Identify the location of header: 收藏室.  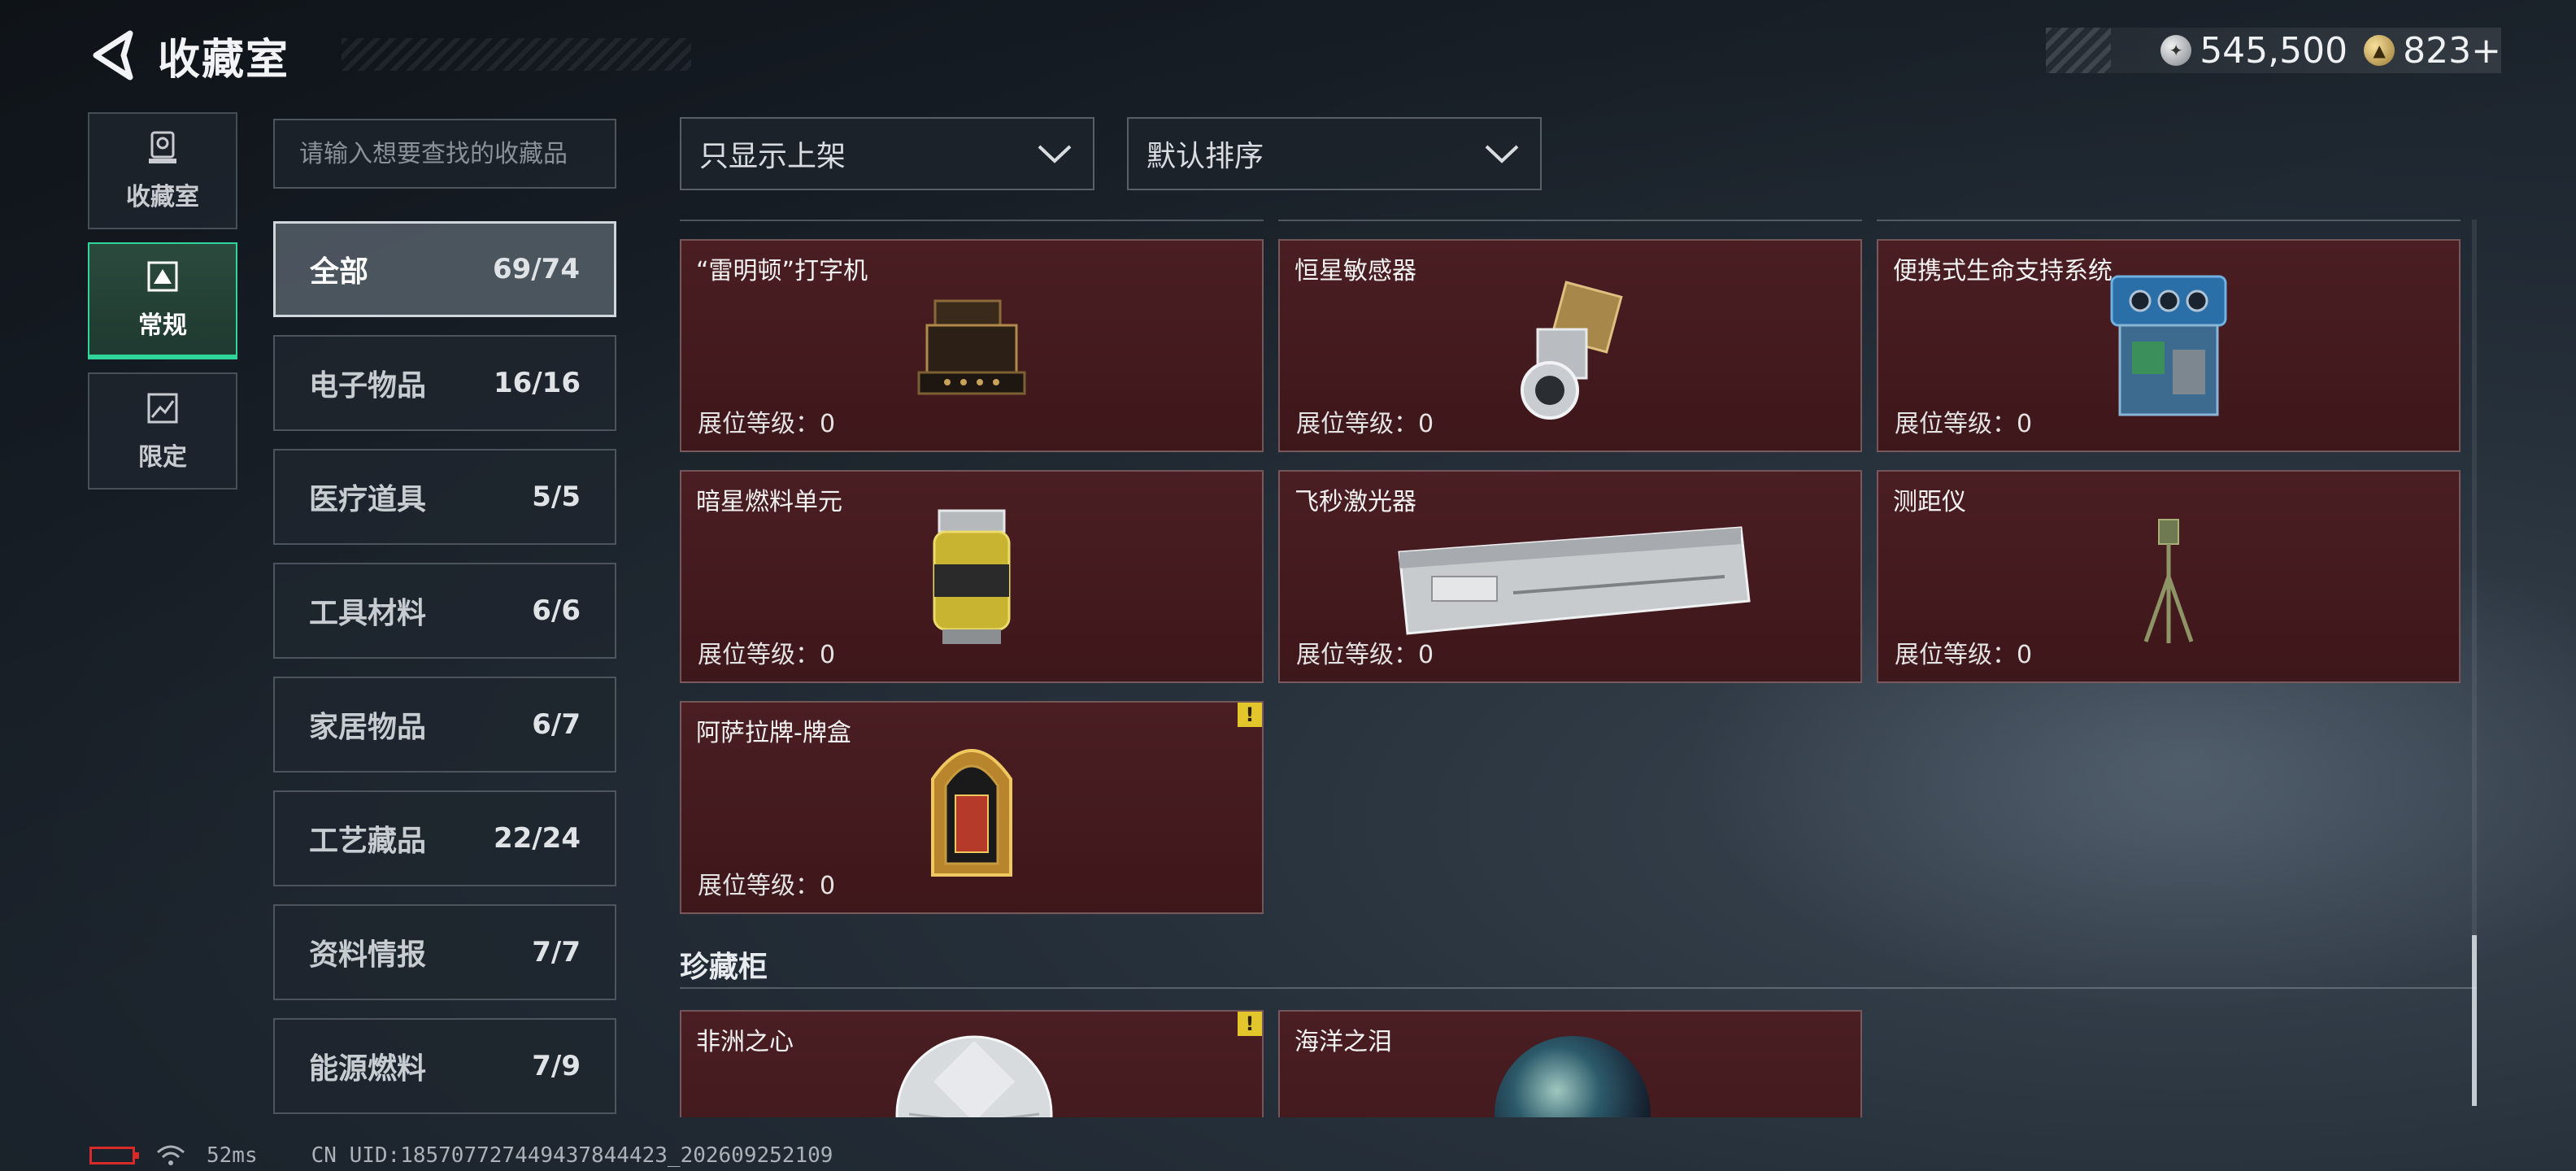
(390, 56).